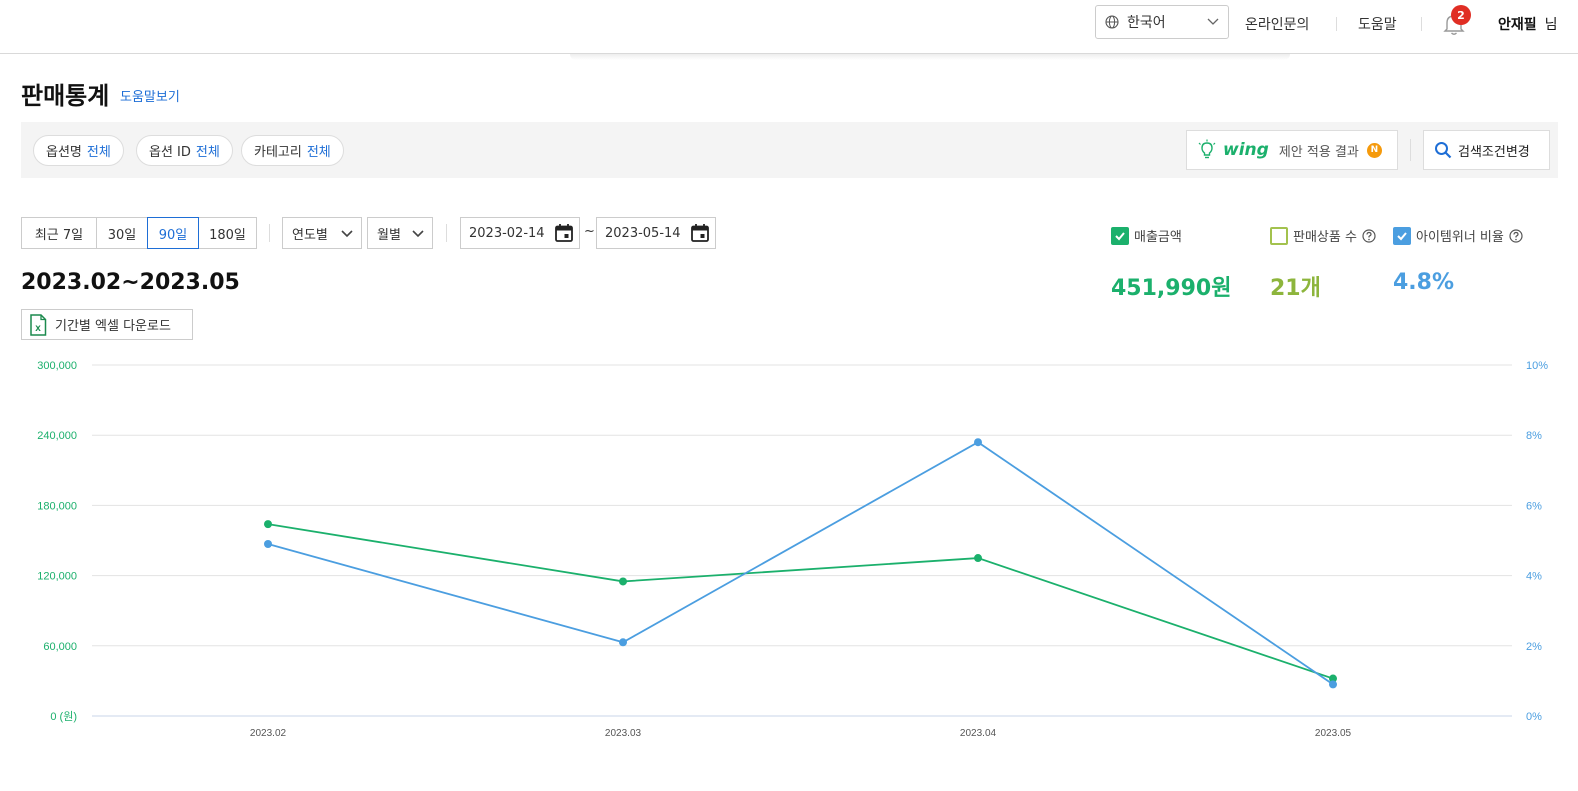  Describe the element at coordinates (64, 152) in the screenshot. I see `chip-label: 옵션명` at that location.